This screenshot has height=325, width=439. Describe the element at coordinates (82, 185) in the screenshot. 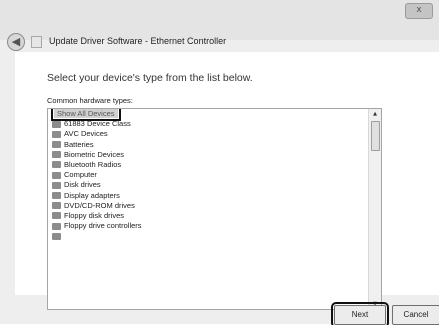

I see `hardware-type-label: Disk drives` at that location.